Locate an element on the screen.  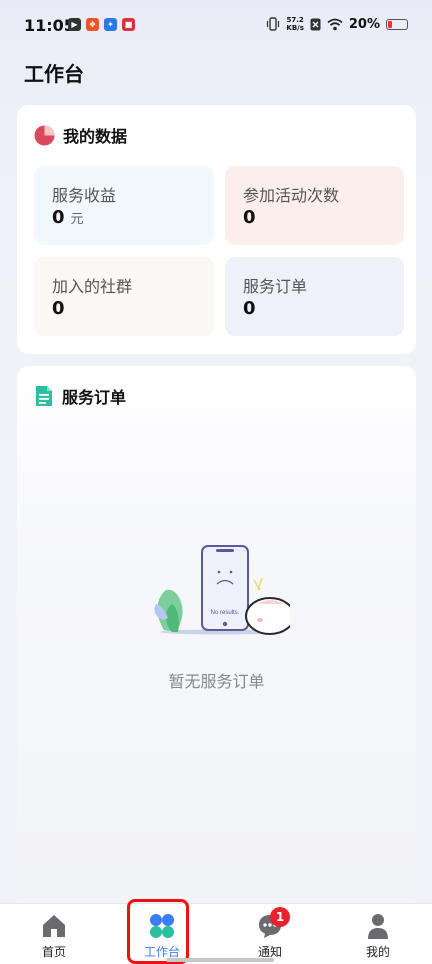
battery-percent: 20% is located at coordinates (364, 24).